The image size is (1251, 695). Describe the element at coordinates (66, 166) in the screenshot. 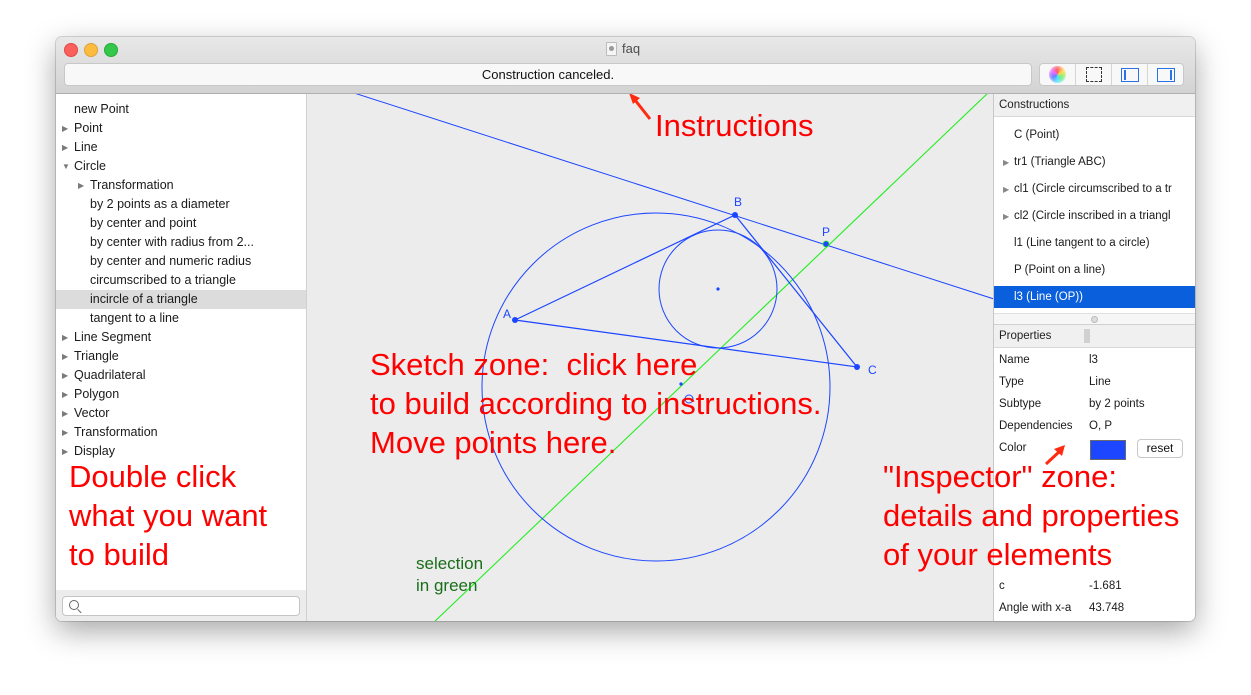

I see `disclosure-expanded-icon: ▼` at that location.